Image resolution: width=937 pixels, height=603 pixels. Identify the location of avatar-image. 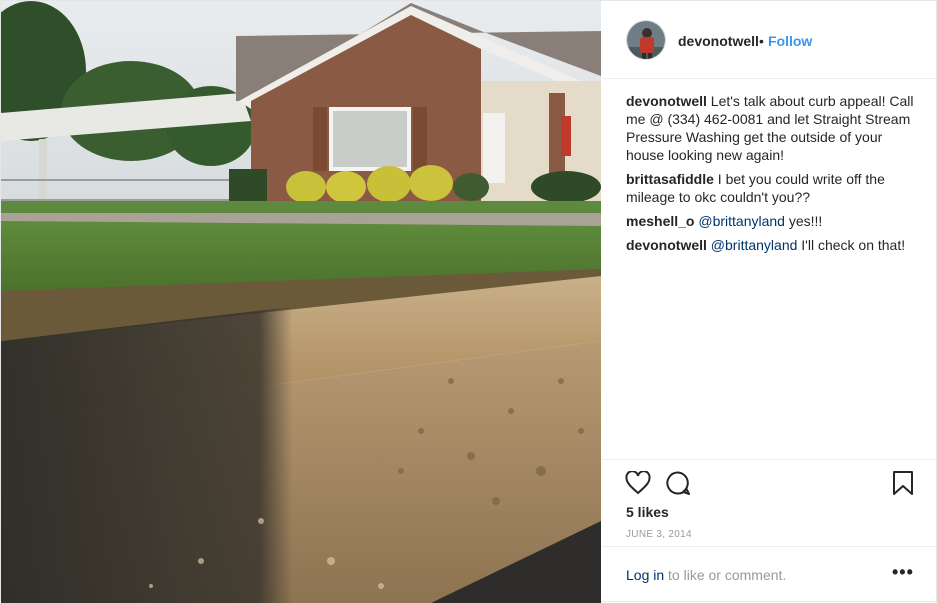
(646, 40).